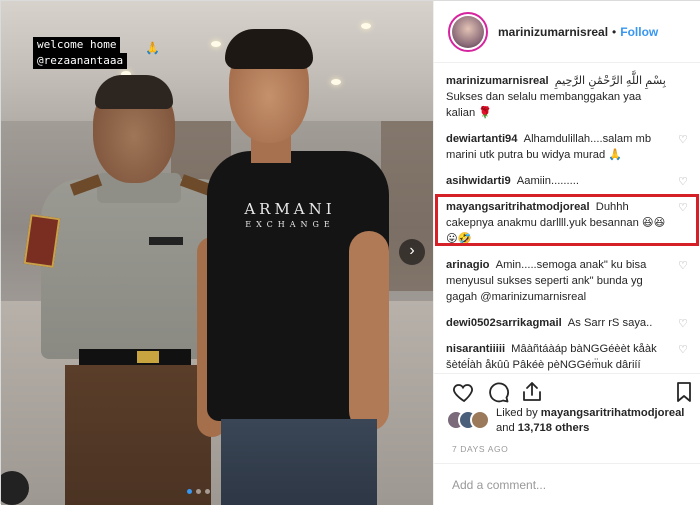 The image size is (700, 506). I want to click on likes-others-count: 13,718 others, so click(554, 428).